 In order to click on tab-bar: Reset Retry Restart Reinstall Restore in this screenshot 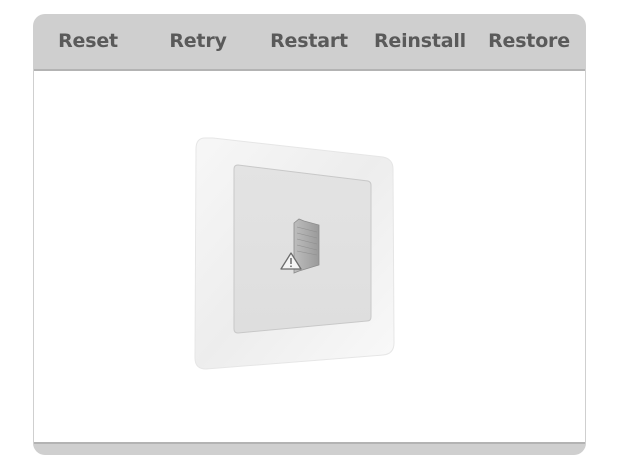, I will do `click(309, 41)`.